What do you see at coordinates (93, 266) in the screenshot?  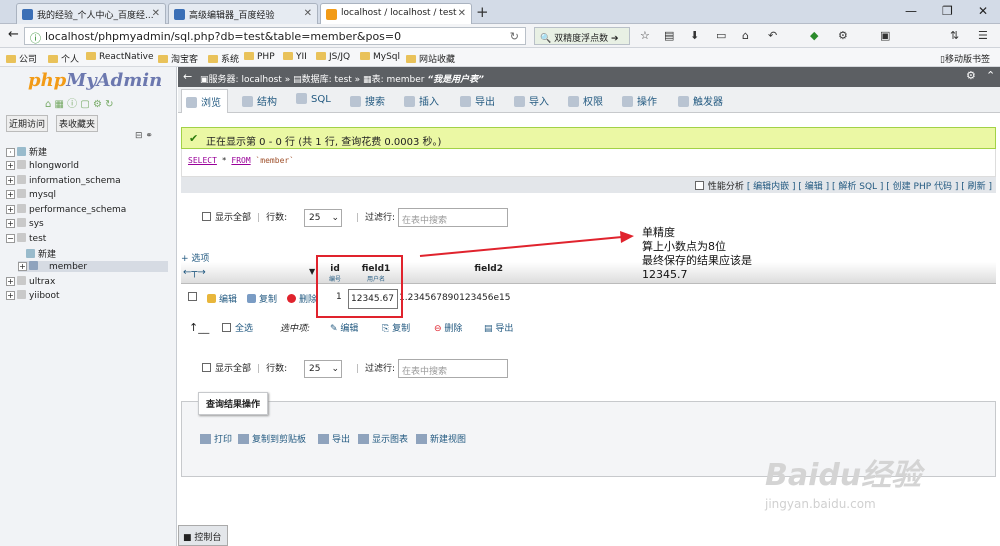 I see `tree-table-member: + member` at bounding box center [93, 266].